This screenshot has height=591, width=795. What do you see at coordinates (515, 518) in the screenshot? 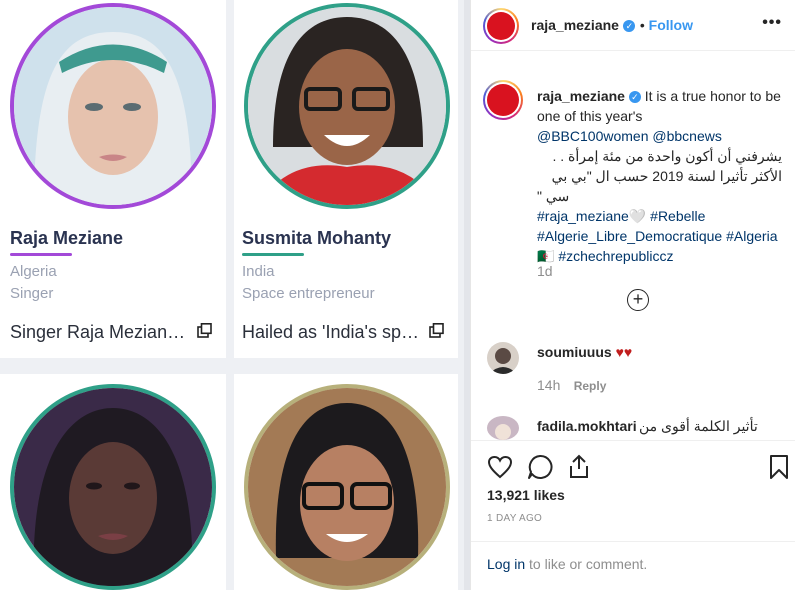
I see `post-date: 1 DAY AGO` at bounding box center [515, 518].